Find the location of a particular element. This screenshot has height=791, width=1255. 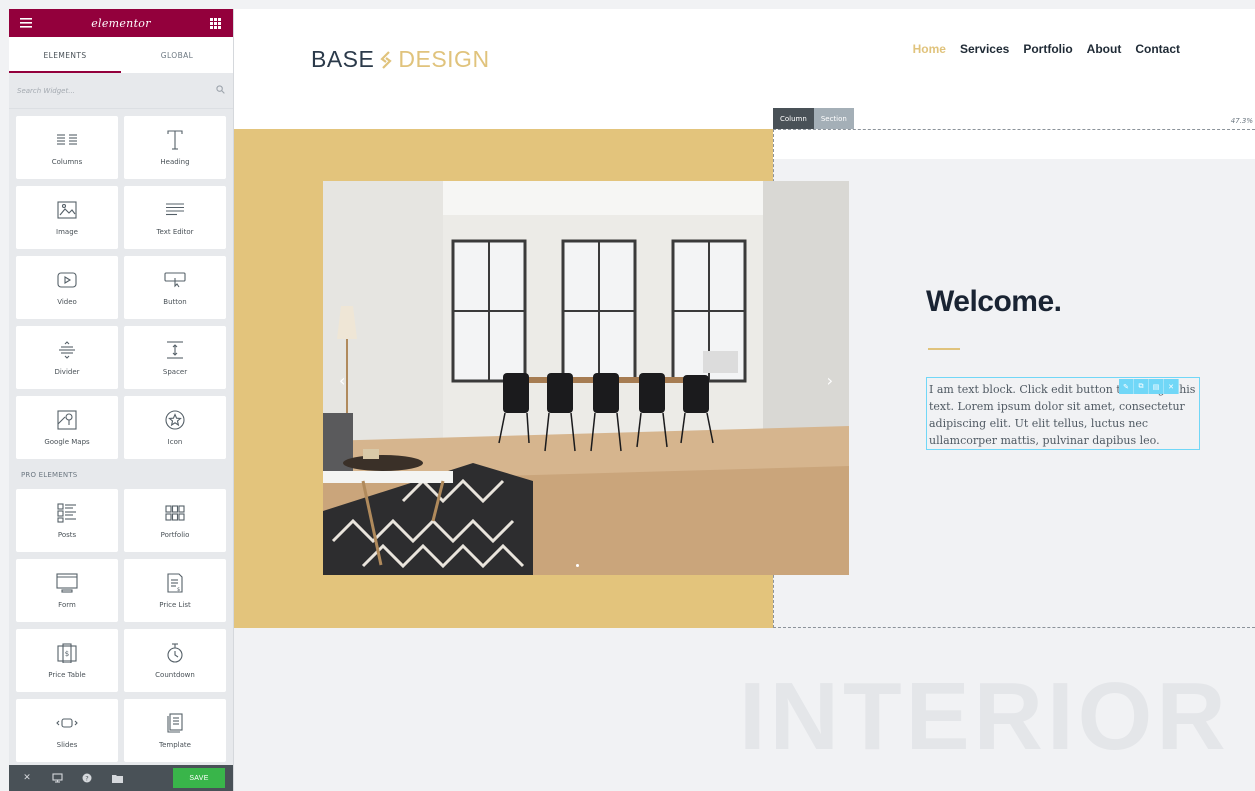

section-heading: Welcome. is located at coordinates (994, 302).